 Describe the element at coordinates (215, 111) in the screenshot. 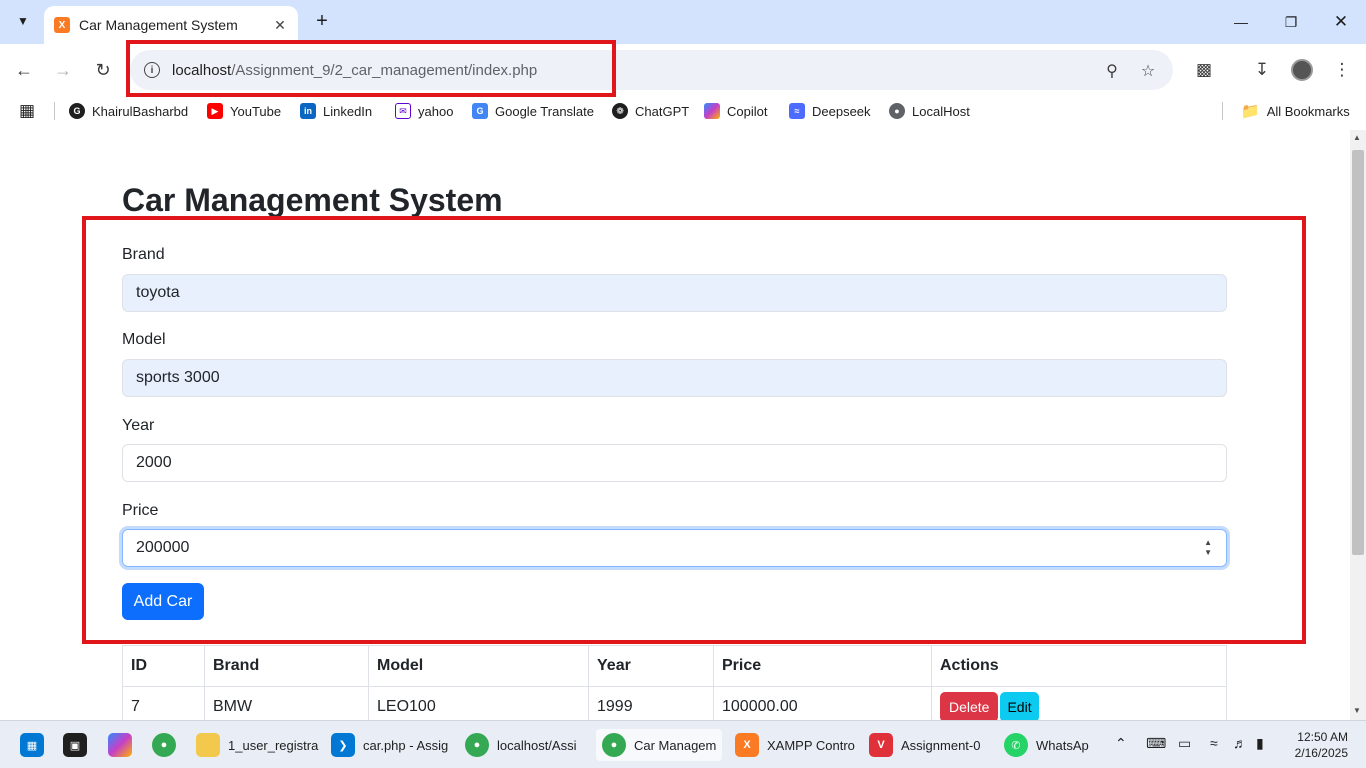

I see `youtube-icon: ▶` at that location.